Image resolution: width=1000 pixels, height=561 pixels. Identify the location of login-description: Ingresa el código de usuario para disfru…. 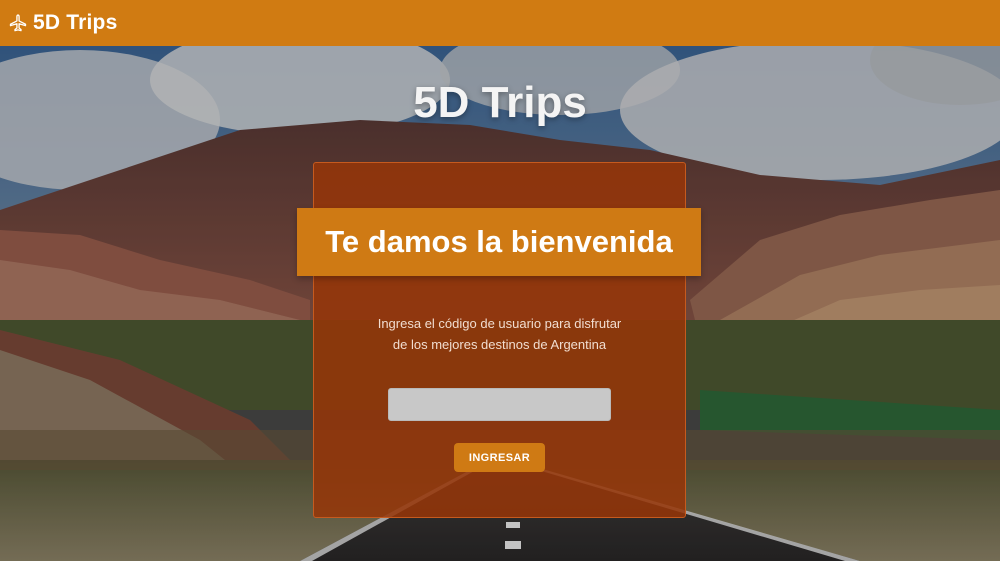
(499, 334).